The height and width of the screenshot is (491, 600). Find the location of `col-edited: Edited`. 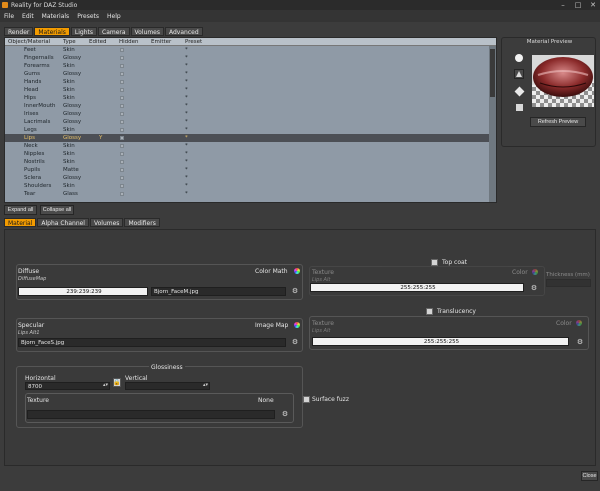

col-edited: Edited is located at coordinates (98, 42).